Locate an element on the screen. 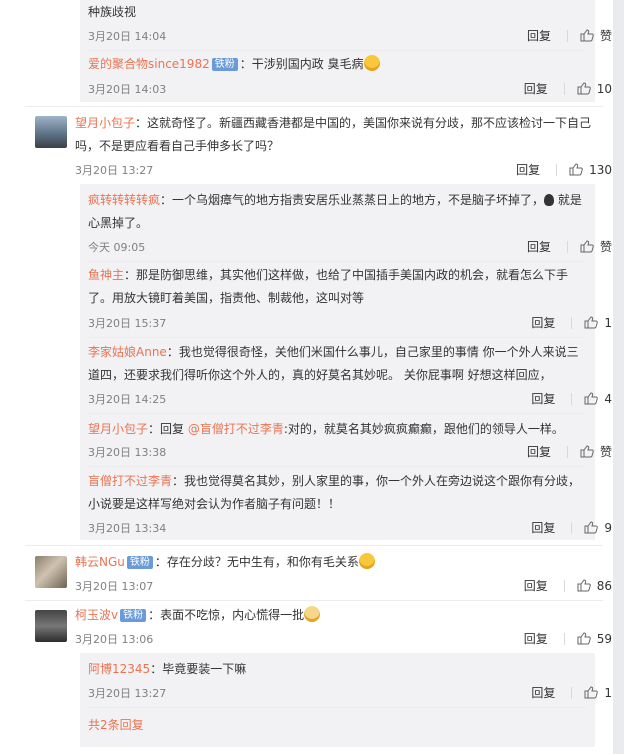 This screenshot has height=754, width=624. comment-actions: 回复 130 is located at coordinates (564, 169).